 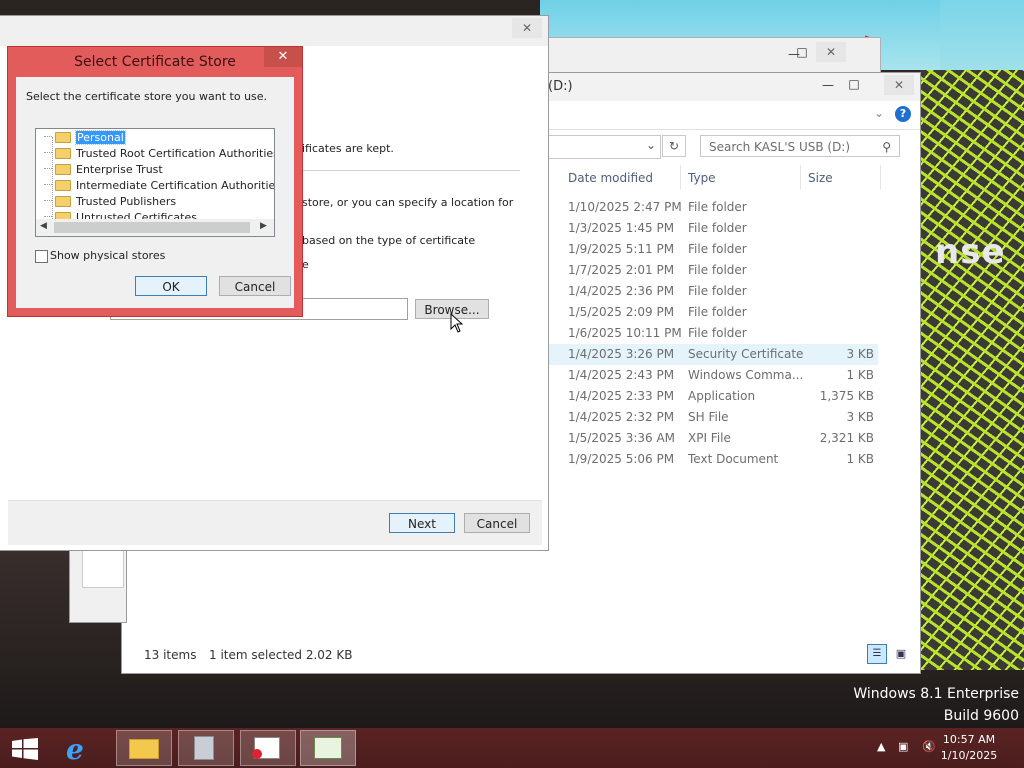 What do you see at coordinates (713, 396) in the screenshot?
I see `file-row: 1/4/2025 2:33 PM Application 1,375 KB` at bounding box center [713, 396].